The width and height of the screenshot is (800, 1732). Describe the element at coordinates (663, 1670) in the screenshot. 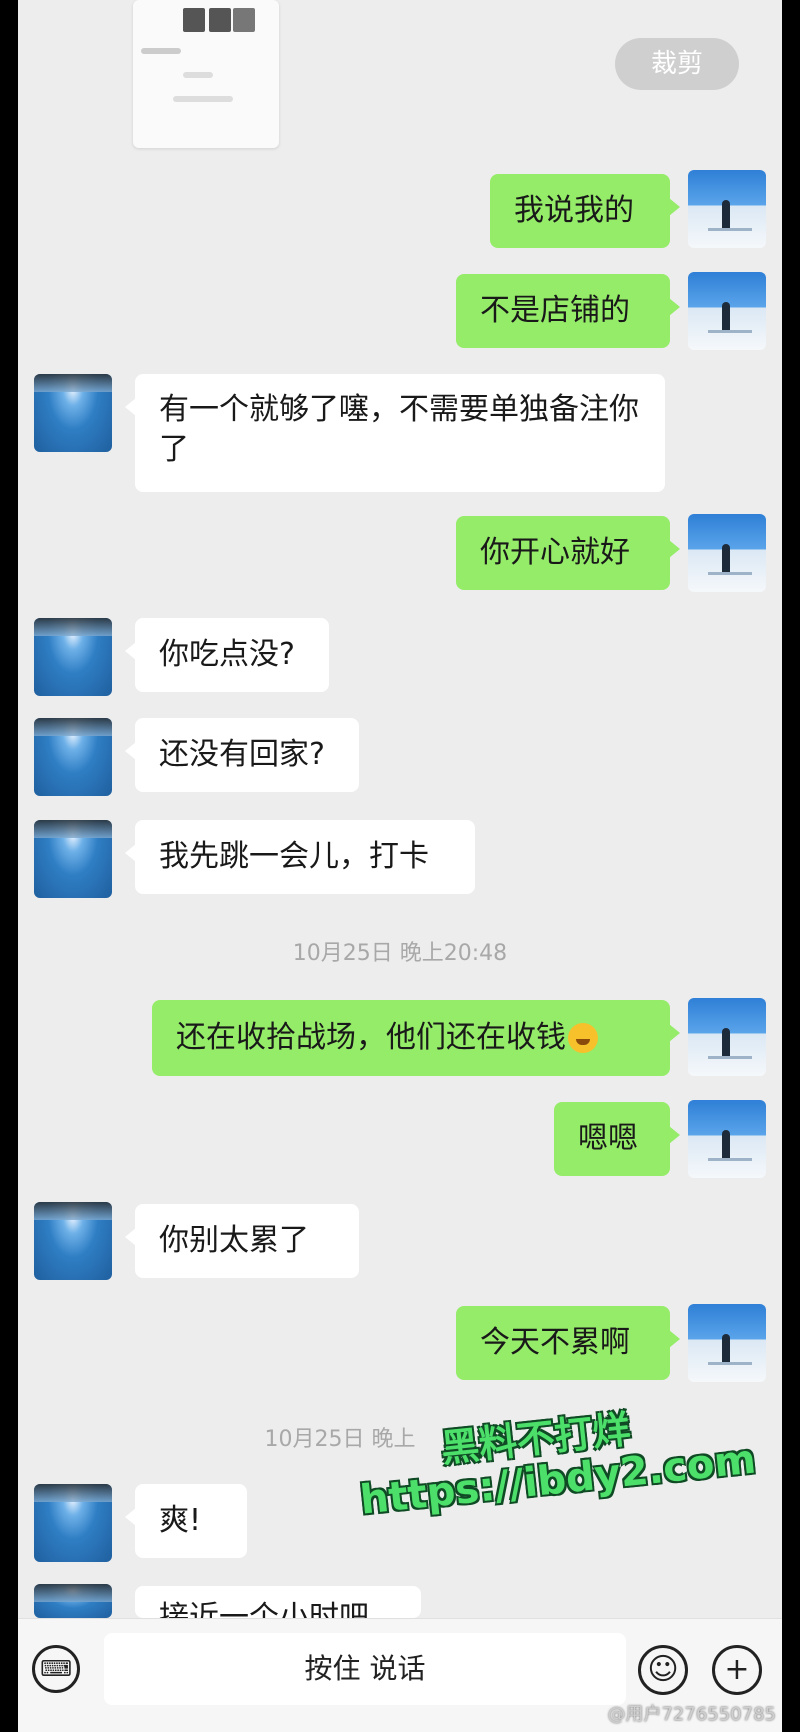

I see `emoji-icon: ☺` at that location.